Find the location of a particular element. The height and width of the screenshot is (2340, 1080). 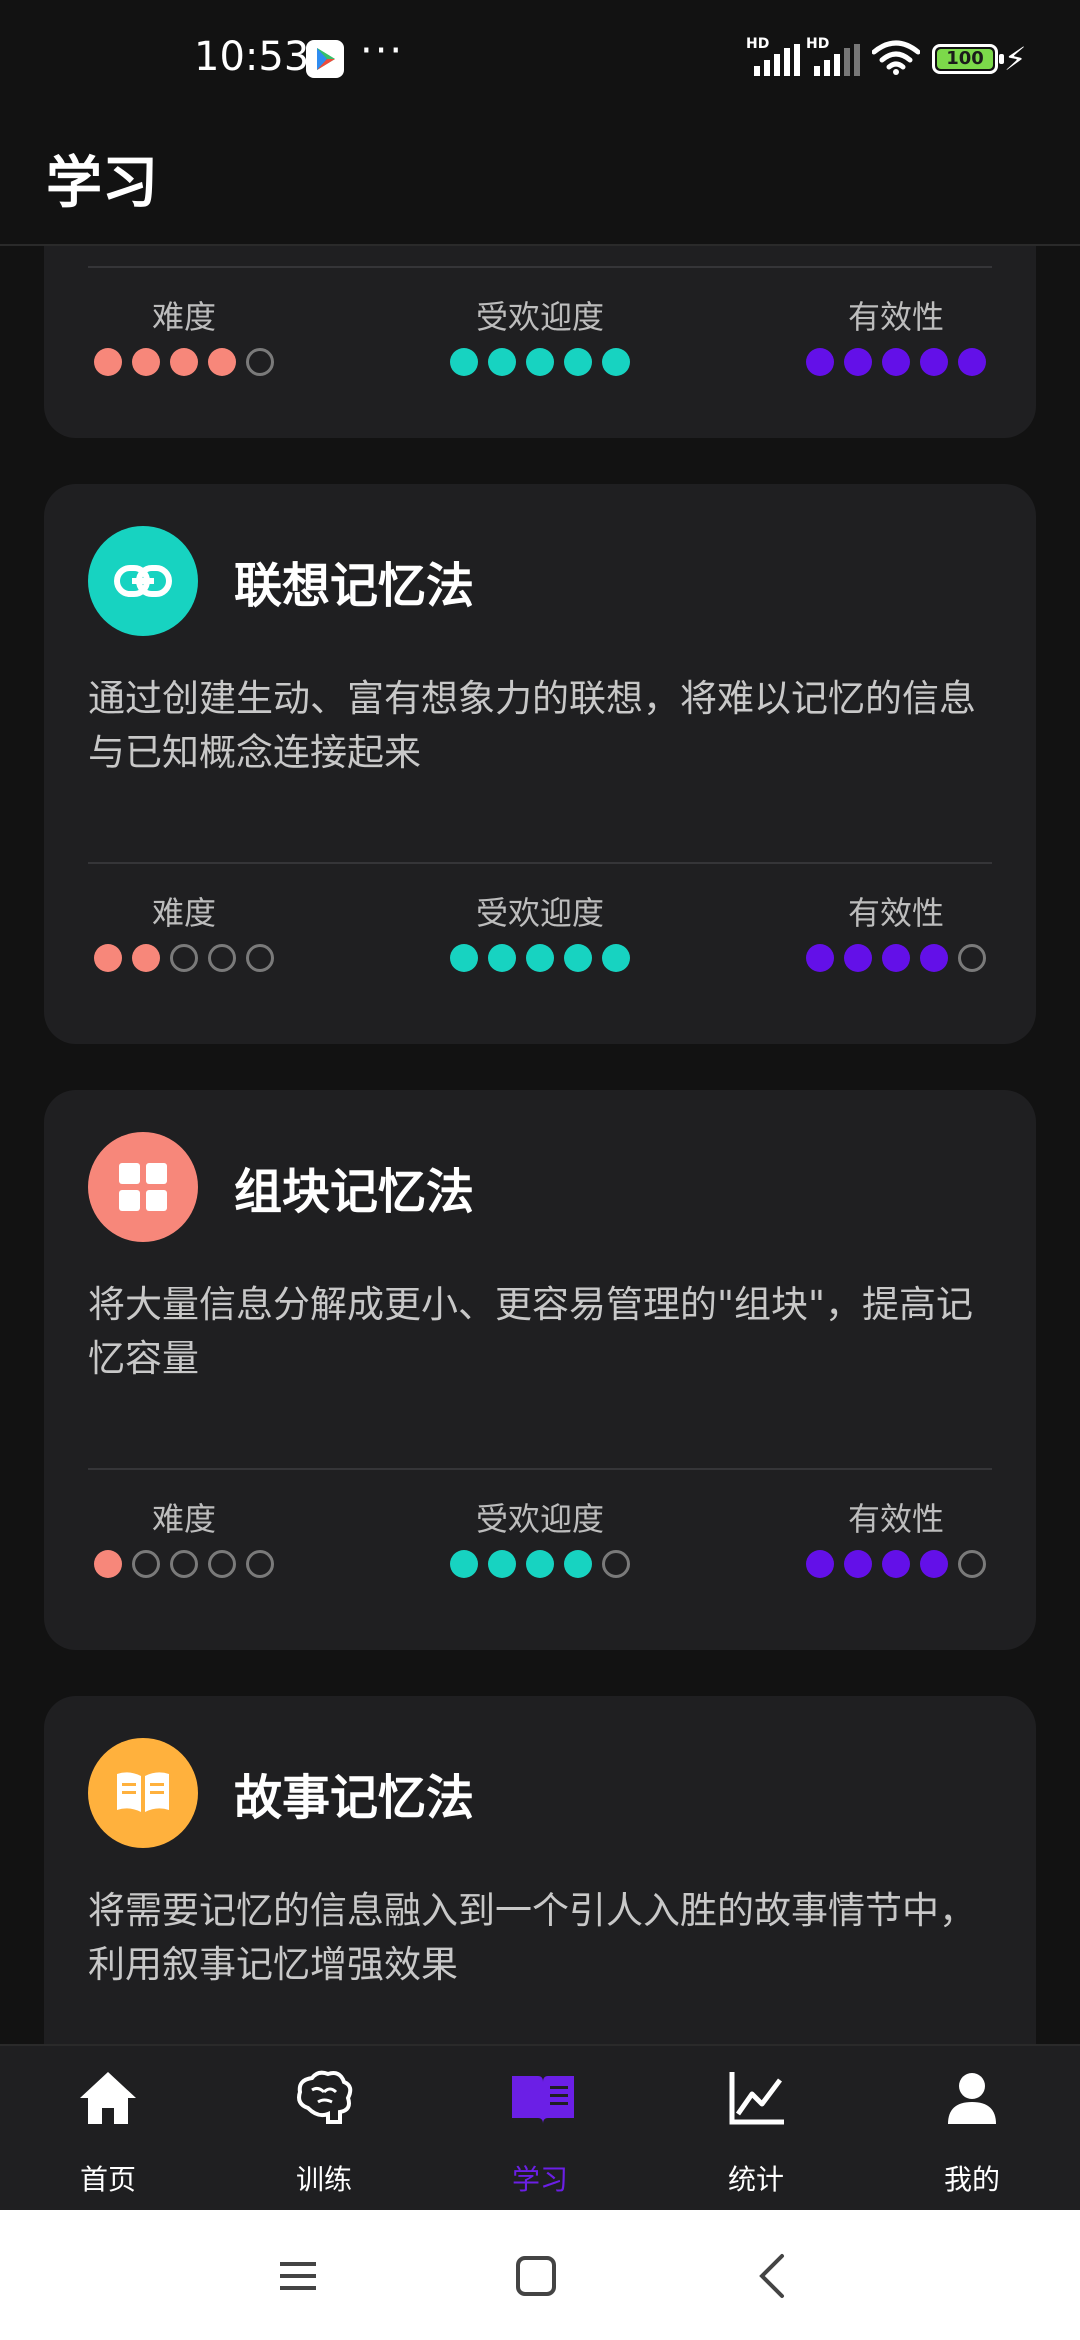

metrics-row: 难度 受欢迎度 有效性 is located at coordinates (540, 339).